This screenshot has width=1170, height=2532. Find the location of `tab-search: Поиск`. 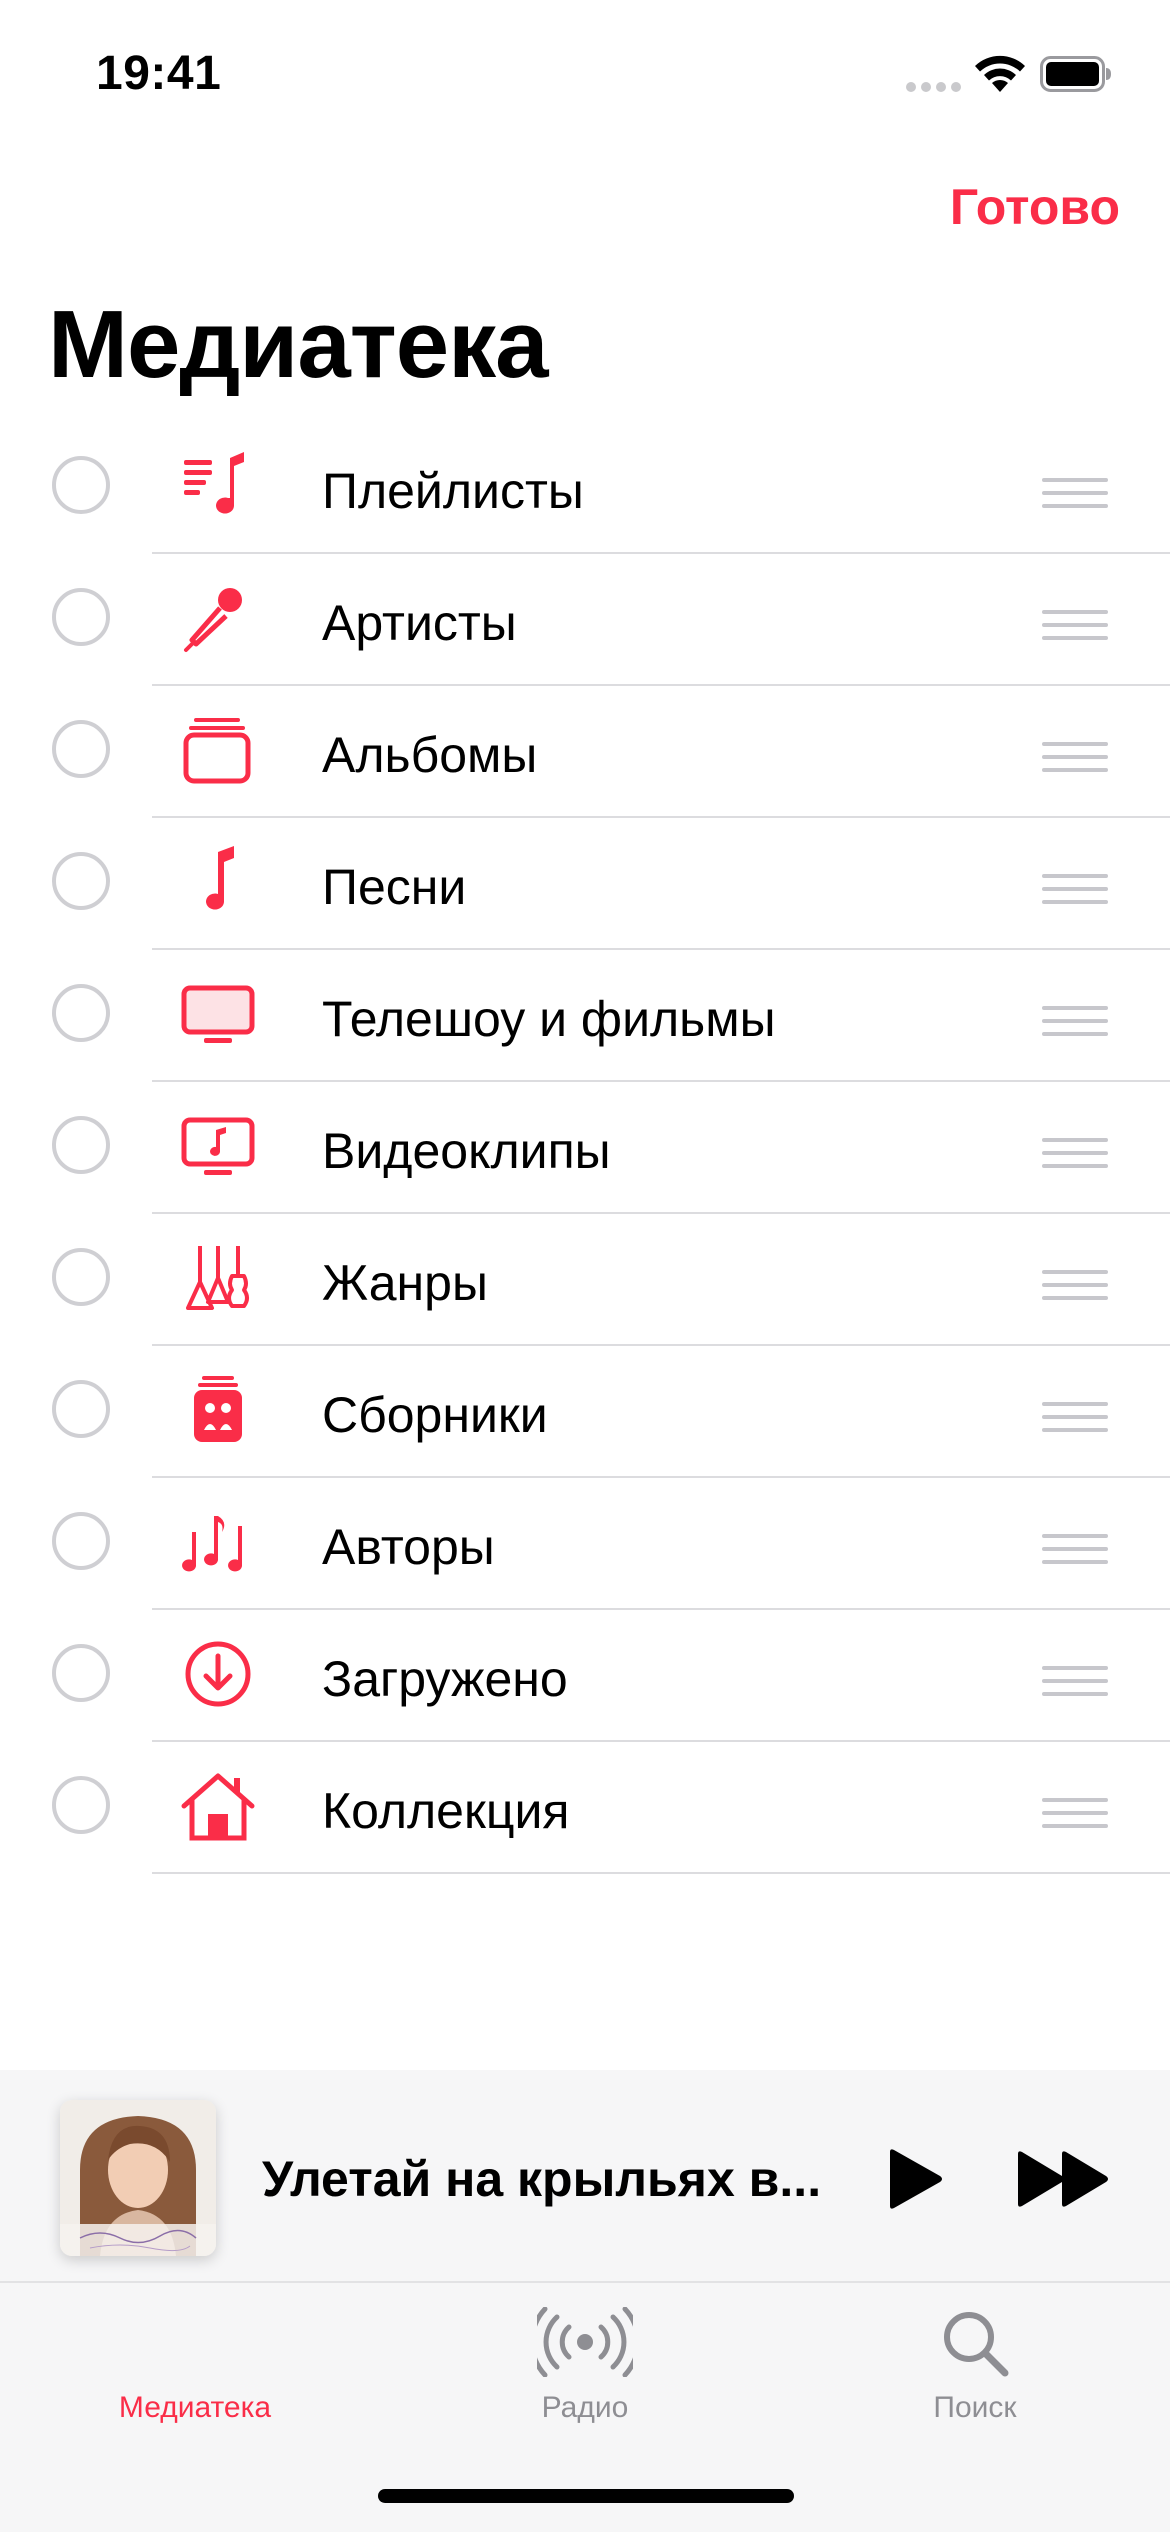

tab-search: Поиск is located at coordinates (975, 2373).